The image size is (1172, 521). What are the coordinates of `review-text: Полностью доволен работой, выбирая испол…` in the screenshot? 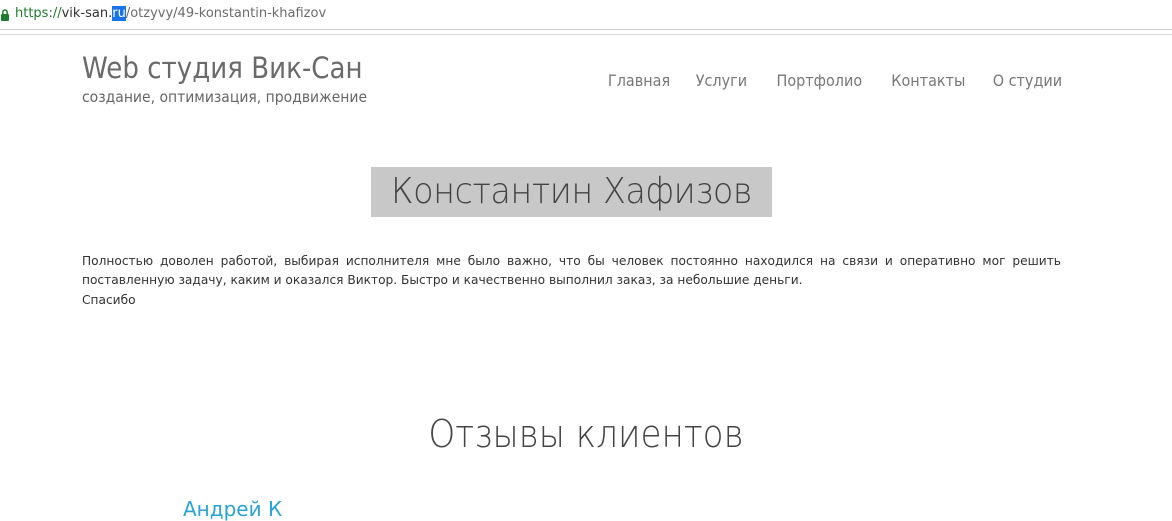 It's located at (571, 270).